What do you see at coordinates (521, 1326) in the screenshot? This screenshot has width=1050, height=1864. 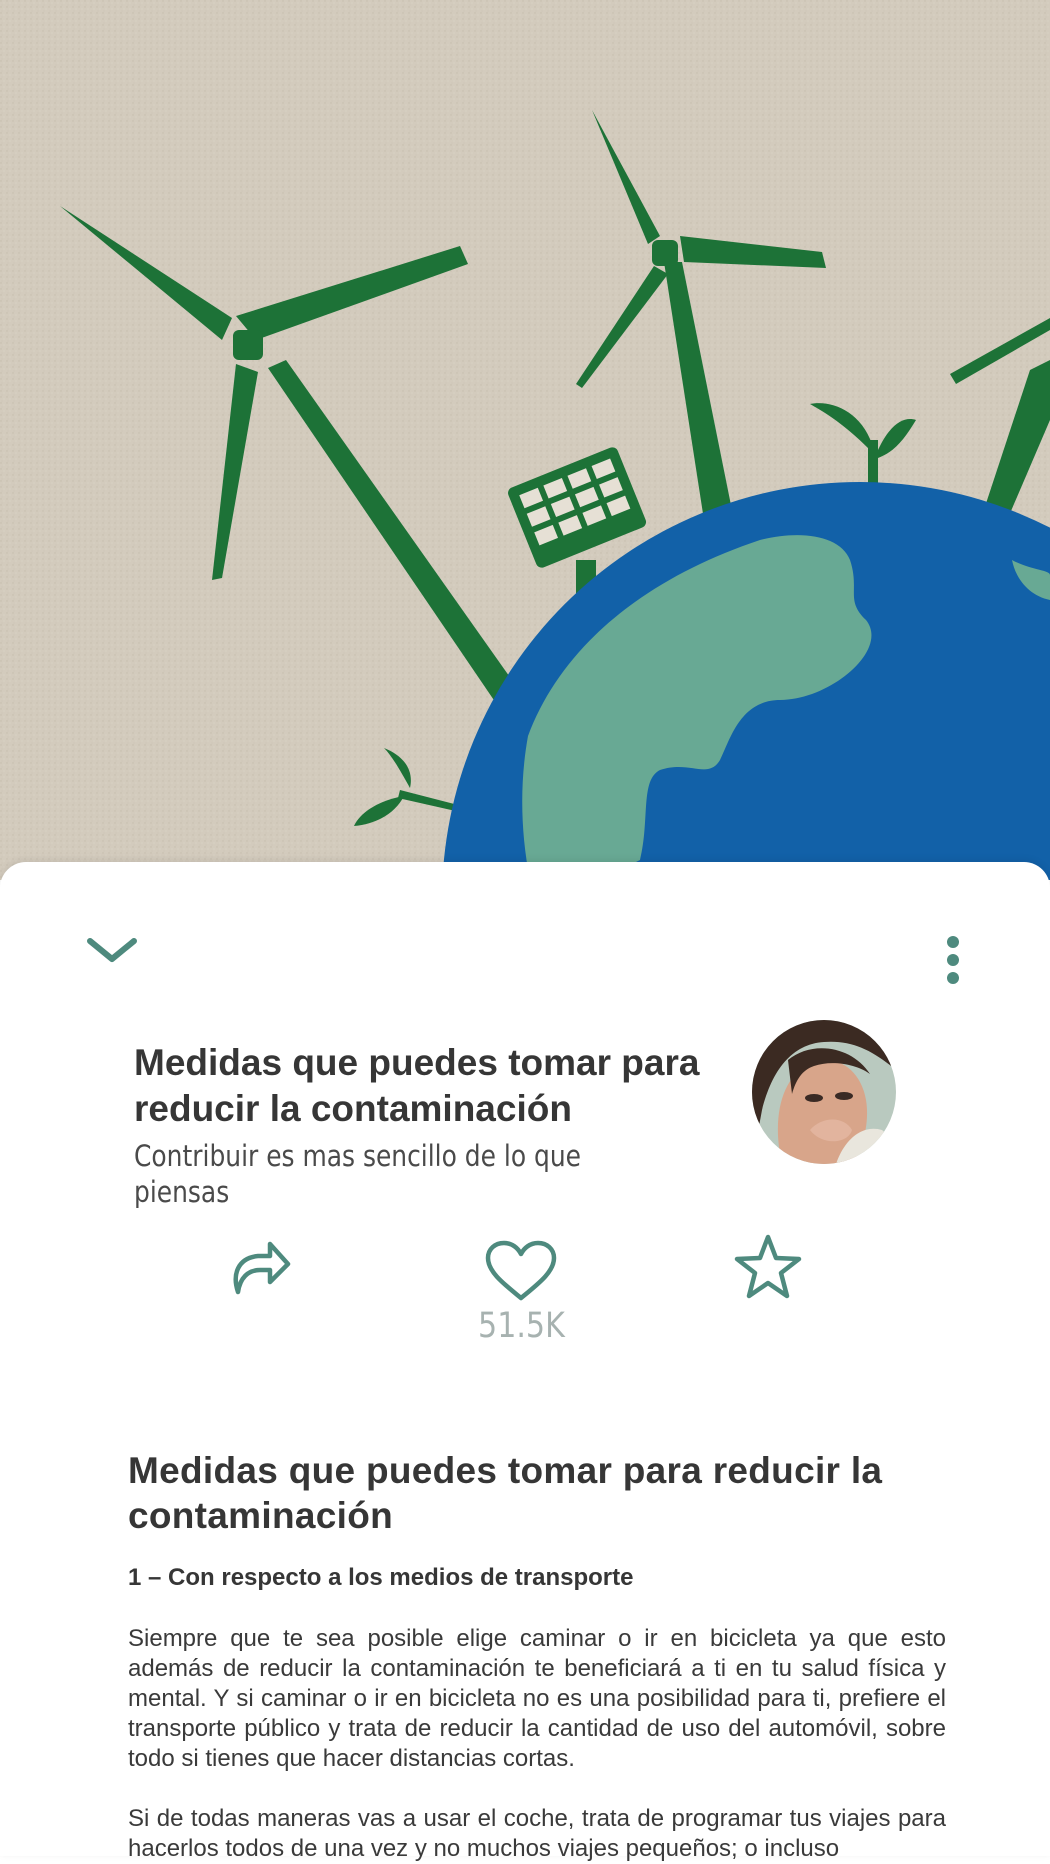 I see `like-count: 51.5K` at bounding box center [521, 1326].